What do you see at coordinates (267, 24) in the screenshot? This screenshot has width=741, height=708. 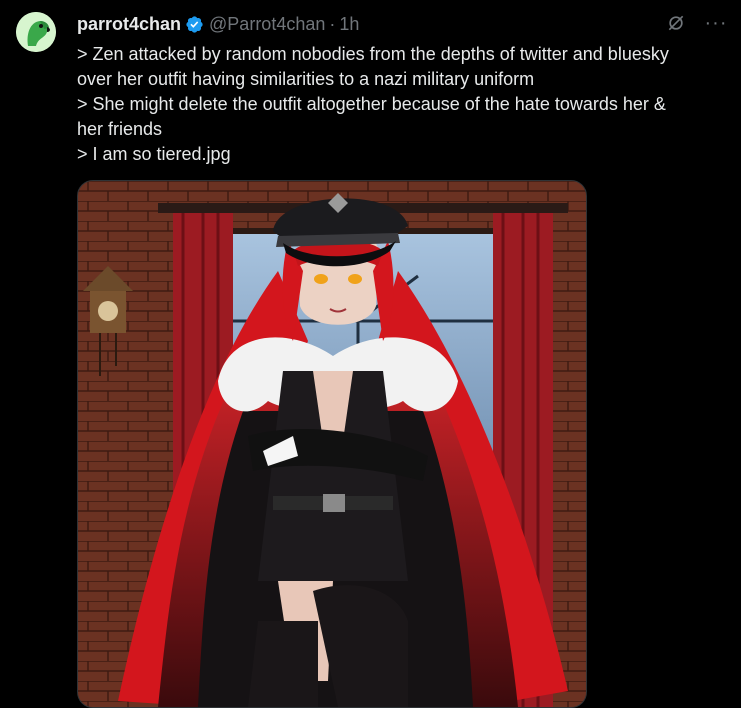 I see `author-handle: @Parrot4chan` at bounding box center [267, 24].